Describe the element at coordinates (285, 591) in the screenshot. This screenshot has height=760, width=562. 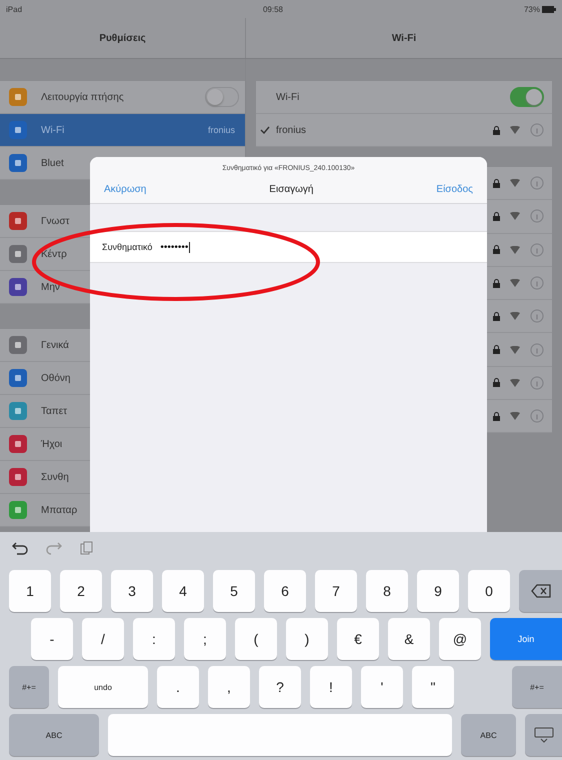
I see `keyboard-key: 6` at that location.